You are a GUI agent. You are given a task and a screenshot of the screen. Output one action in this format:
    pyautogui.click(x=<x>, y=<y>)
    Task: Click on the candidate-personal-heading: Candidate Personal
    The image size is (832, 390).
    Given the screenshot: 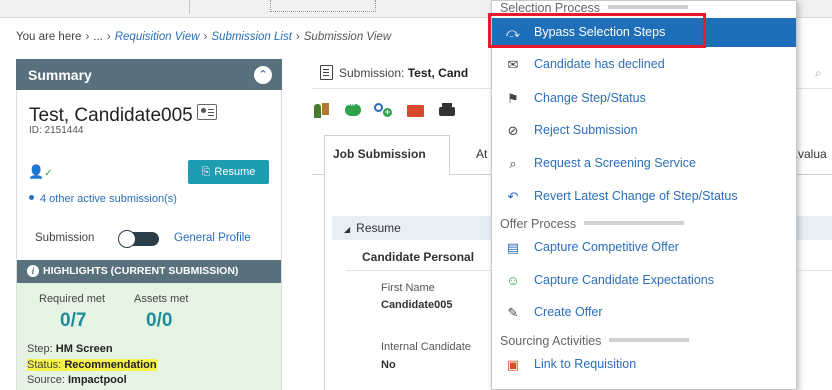 What is the action you would take?
    pyautogui.click(x=418, y=257)
    